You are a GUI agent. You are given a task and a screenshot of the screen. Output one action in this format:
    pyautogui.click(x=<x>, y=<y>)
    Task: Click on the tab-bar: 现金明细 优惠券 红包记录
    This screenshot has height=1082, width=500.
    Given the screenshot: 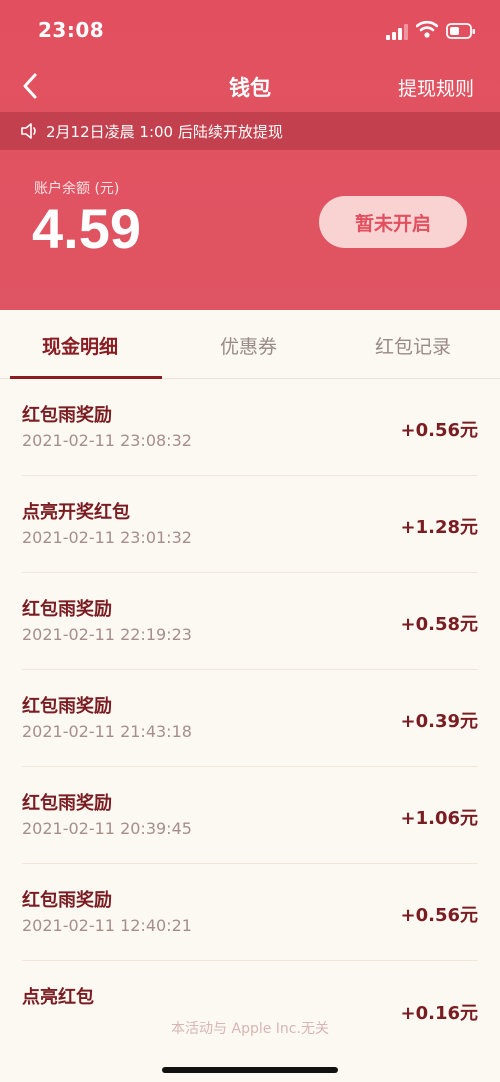 What is the action you would take?
    pyautogui.click(x=250, y=344)
    